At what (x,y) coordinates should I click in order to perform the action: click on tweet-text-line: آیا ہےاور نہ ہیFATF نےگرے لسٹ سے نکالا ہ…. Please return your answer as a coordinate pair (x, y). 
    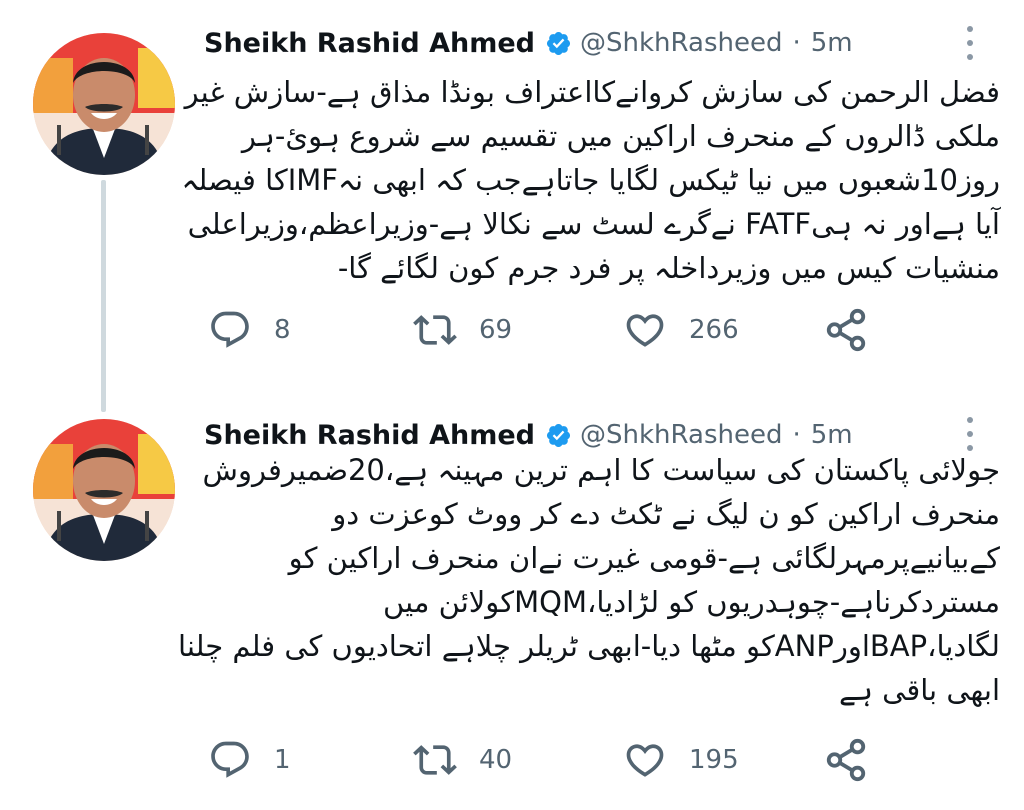
    Looking at the image, I should click on (593, 224).